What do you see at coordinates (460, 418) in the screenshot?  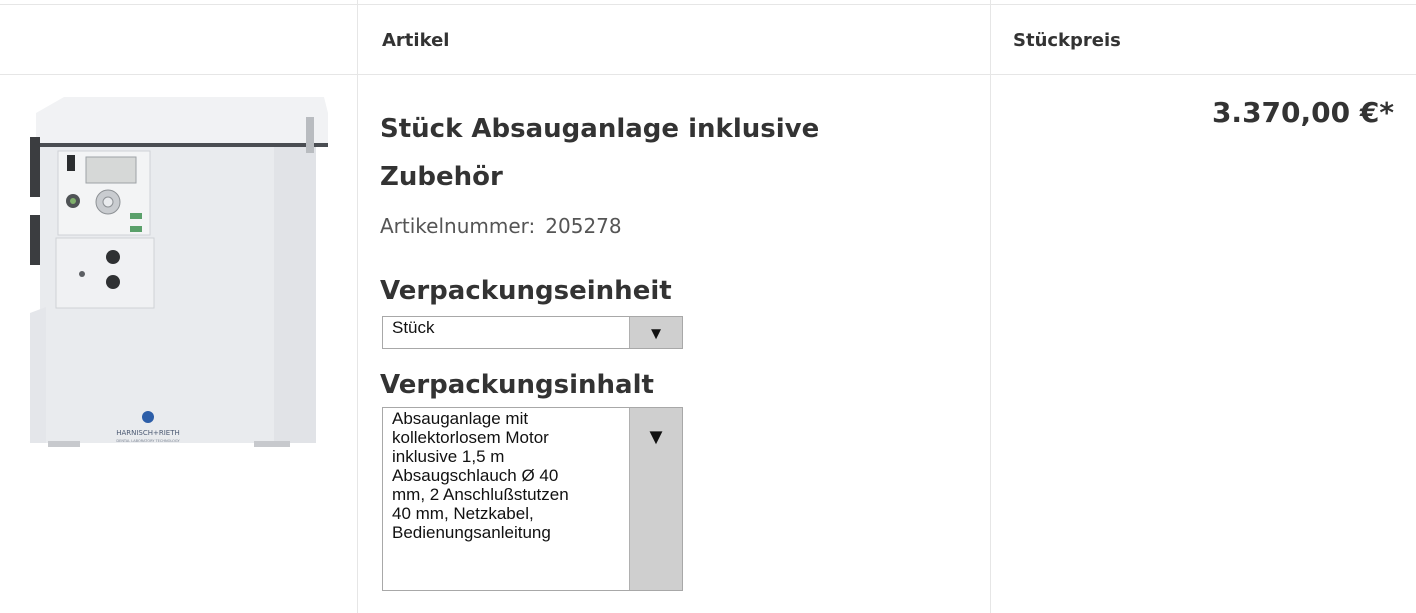 I see `packaging-content-line: Absauganlage mit` at bounding box center [460, 418].